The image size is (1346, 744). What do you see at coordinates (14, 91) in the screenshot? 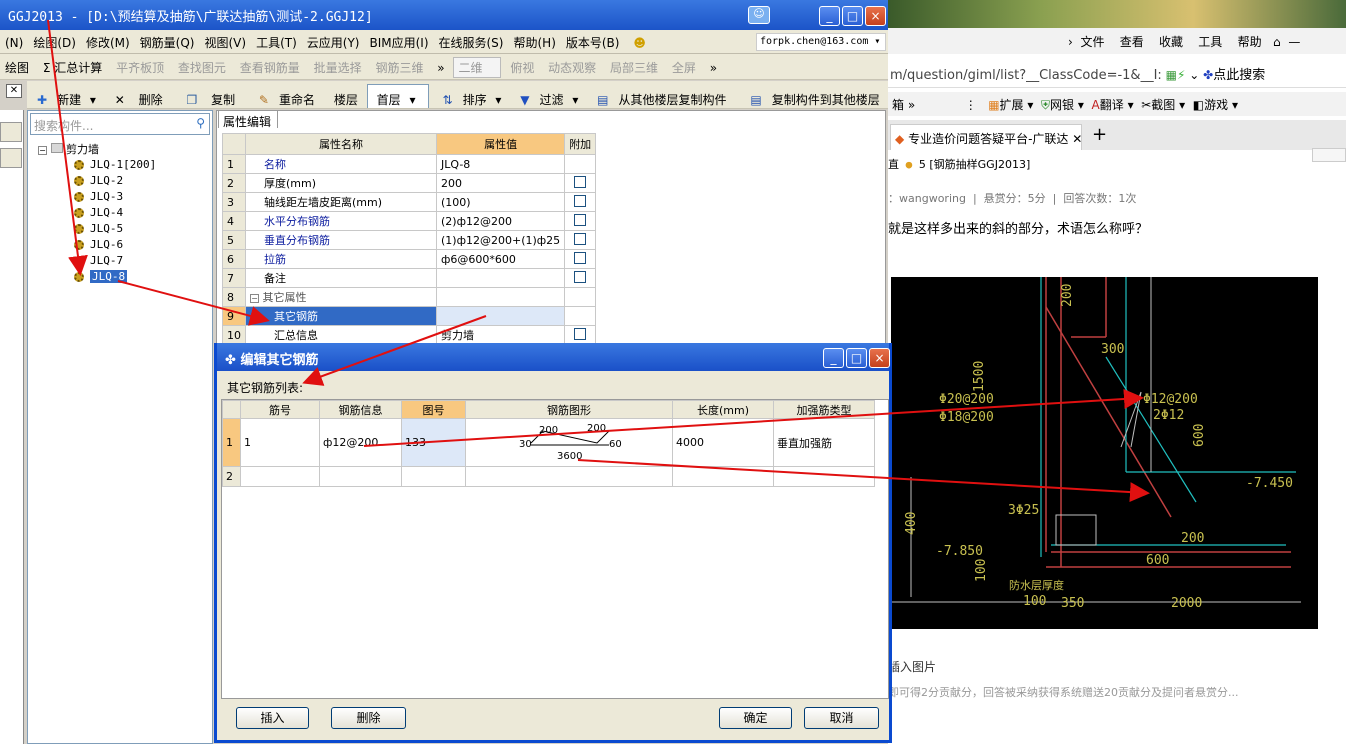
I see `left-pane-close-icon: ✕` at bounding box center [14, 91].